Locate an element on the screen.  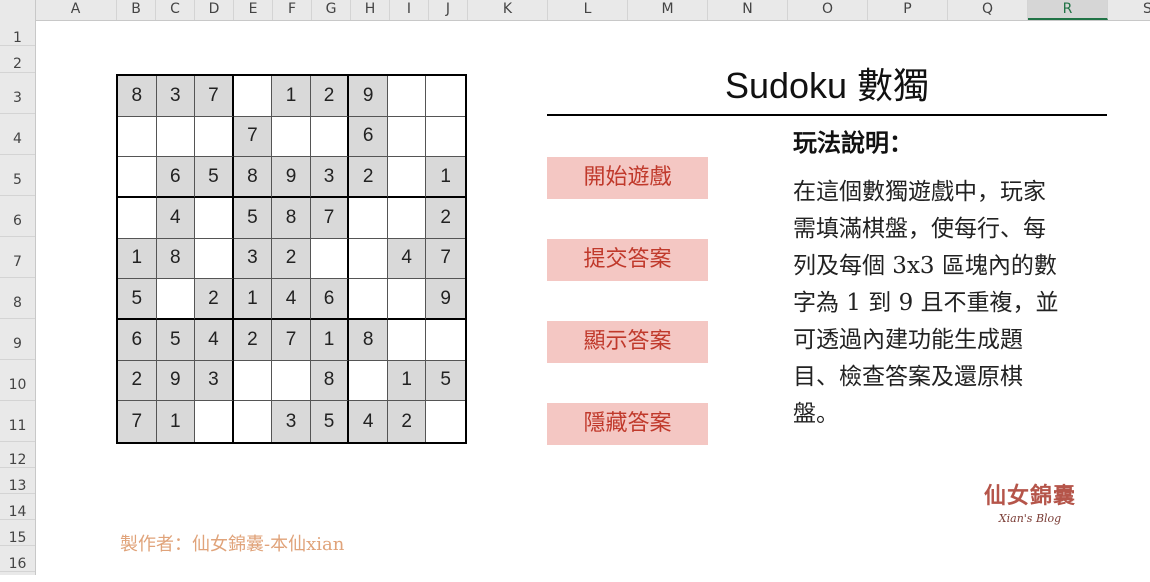
column-header-o: O is located at coordinates (828, 10).